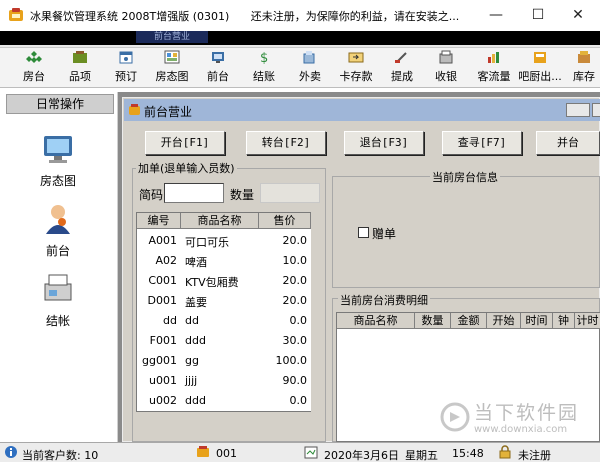 The image size is (600, 463). I want to click on commission-icon, so click(401, 57).